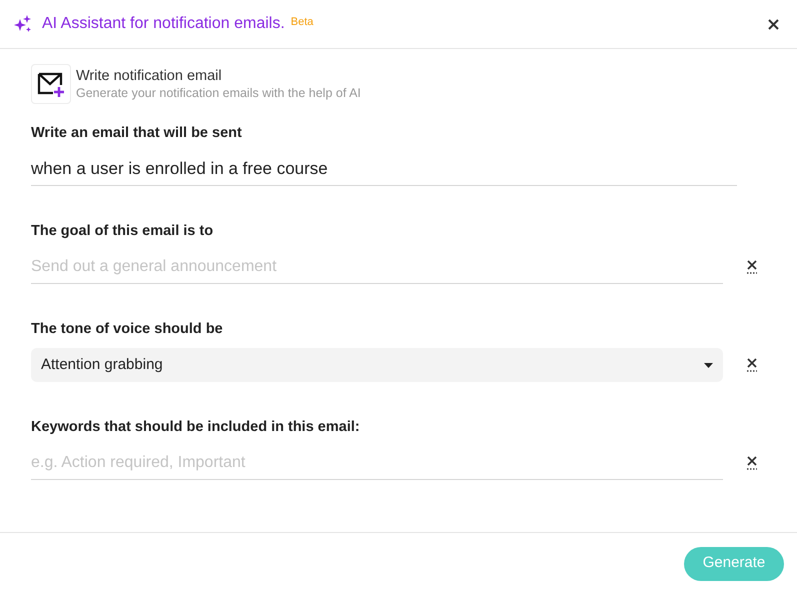 Image resolution: width=797 pixels, height=594 pixels. Describe the element at coordinates (218, 93) in the screenshot. I see `intro-subtitle: Generate your notification emails with the help of AI` at that location.